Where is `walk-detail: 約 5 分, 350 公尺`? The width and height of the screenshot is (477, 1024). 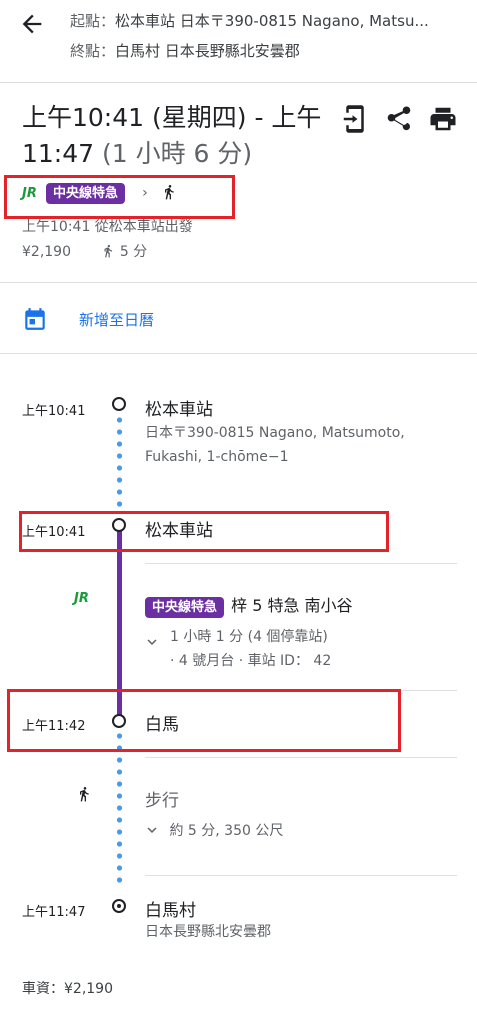 walk-detail: 約 5 分, 350 公尺 is located at coordinates (226, 831).